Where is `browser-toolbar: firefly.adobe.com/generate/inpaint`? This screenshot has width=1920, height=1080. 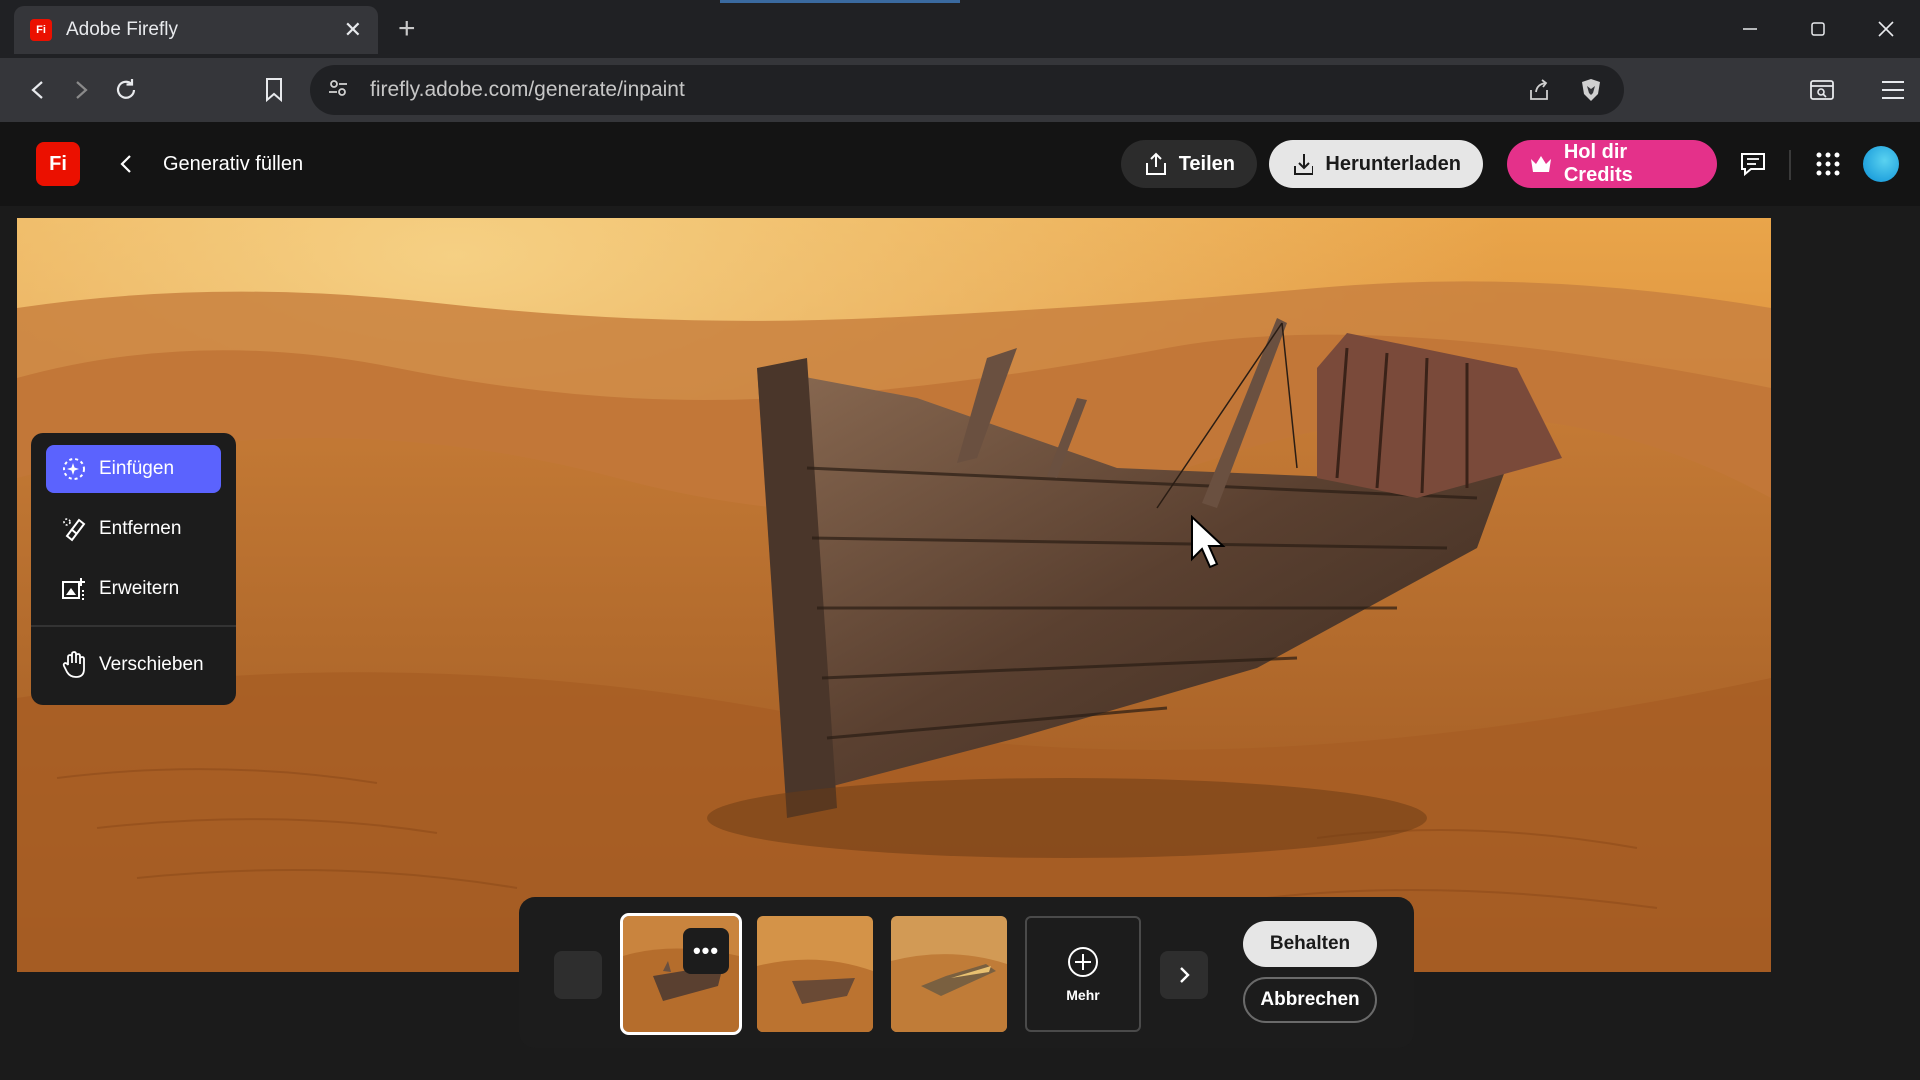
browser-toolbar: firefly.adobe.com/generate/inpaint is located at coordinates (960, 90).